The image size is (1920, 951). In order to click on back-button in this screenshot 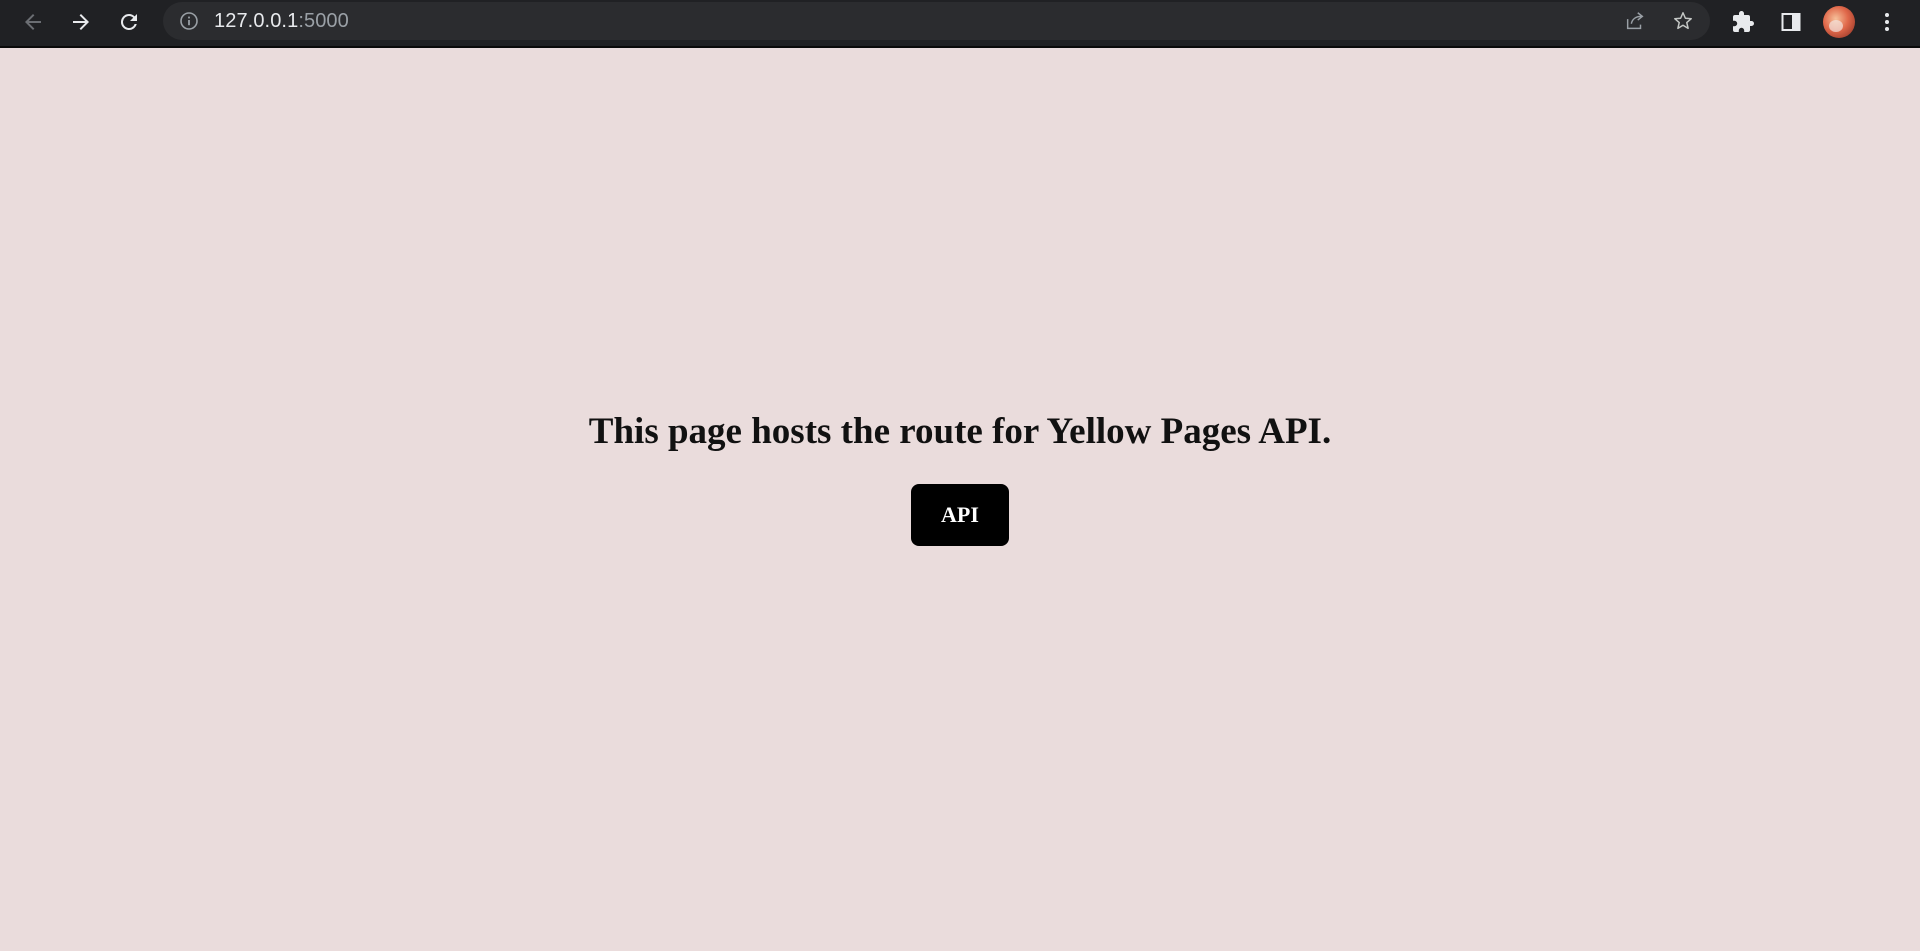, I will do `click(33, 22)`.